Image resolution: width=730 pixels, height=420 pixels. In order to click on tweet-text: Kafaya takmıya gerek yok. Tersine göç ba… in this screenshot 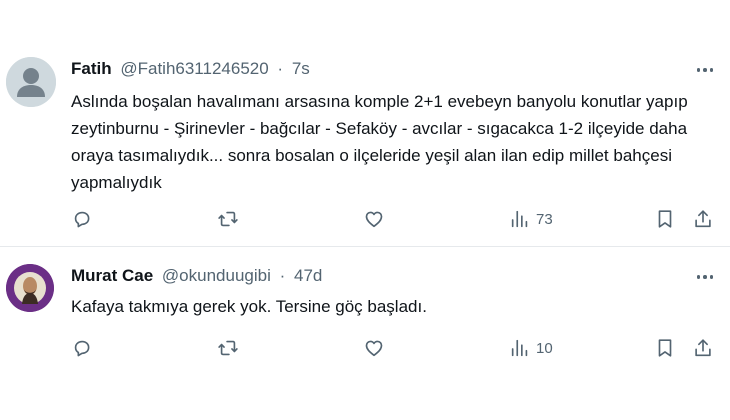, I will do `click(249, 306)`.